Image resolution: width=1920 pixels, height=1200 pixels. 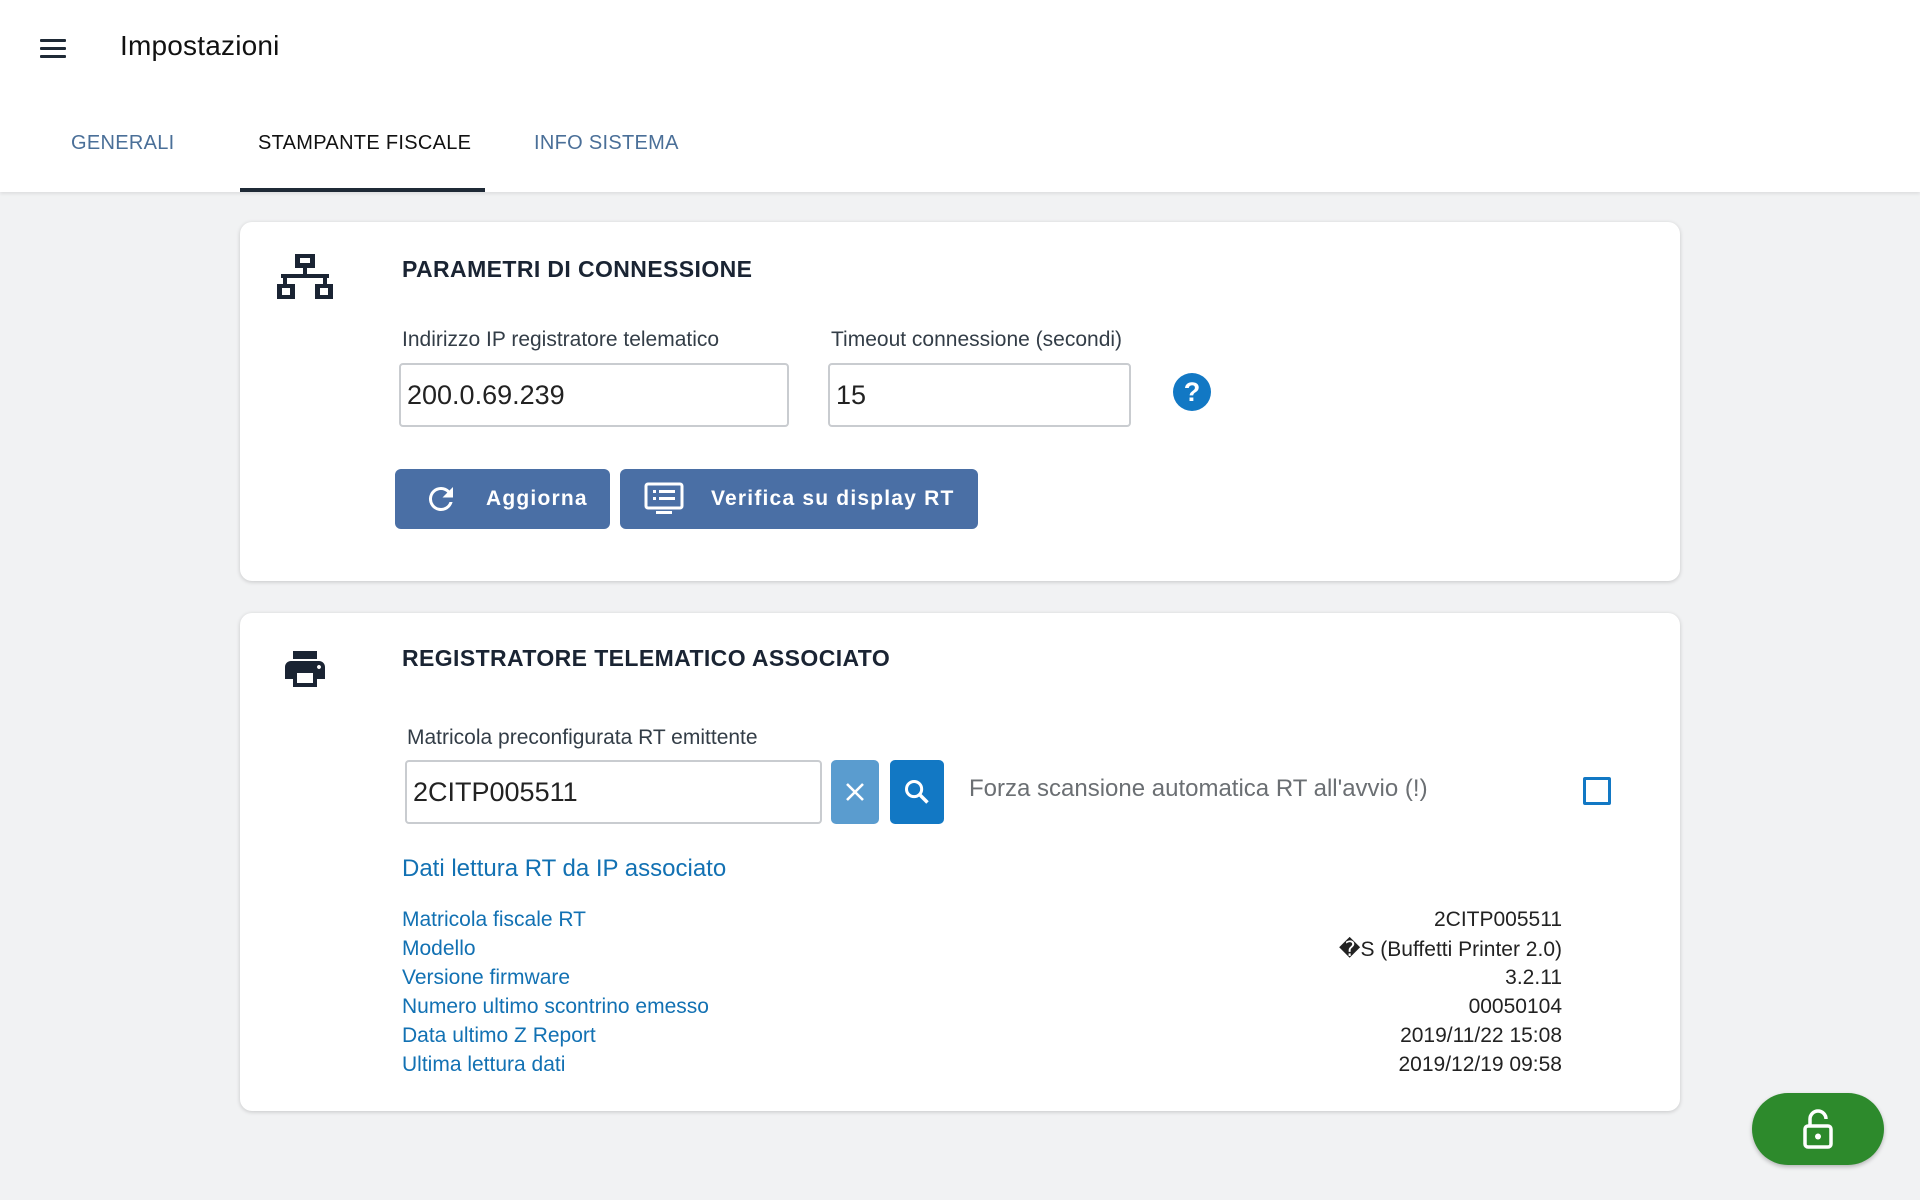 I want to click on clear-serial-button, so click(x=855, y=792).